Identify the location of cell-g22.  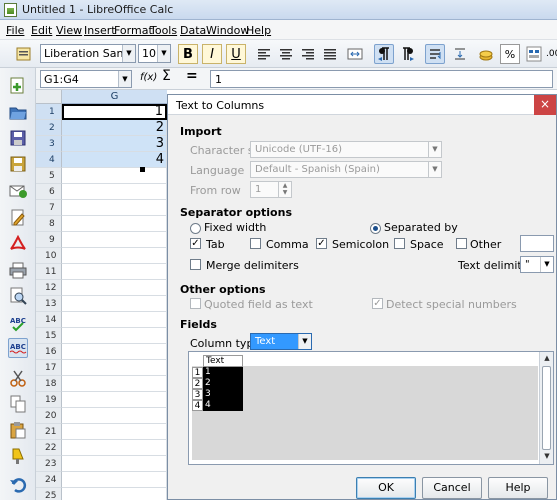
(114, 448).